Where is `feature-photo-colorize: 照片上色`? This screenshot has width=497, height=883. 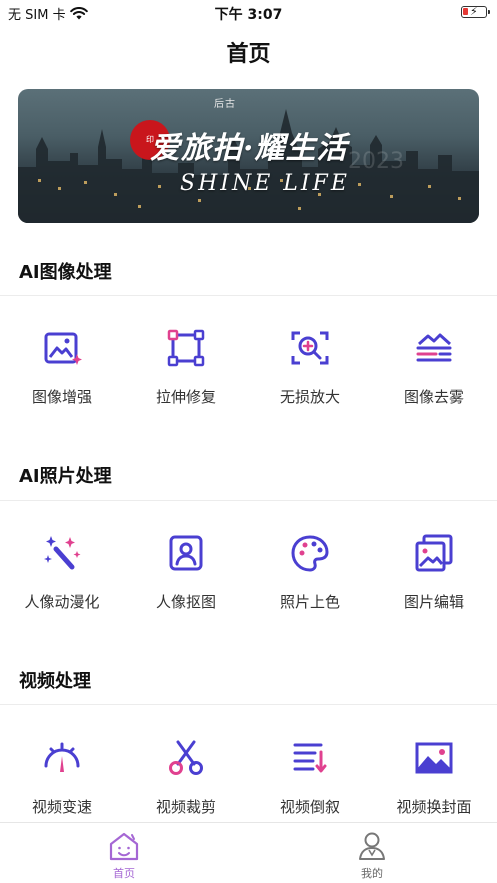
feature-photo-colorize: 照片上色 is located at coordinates (310, 571).